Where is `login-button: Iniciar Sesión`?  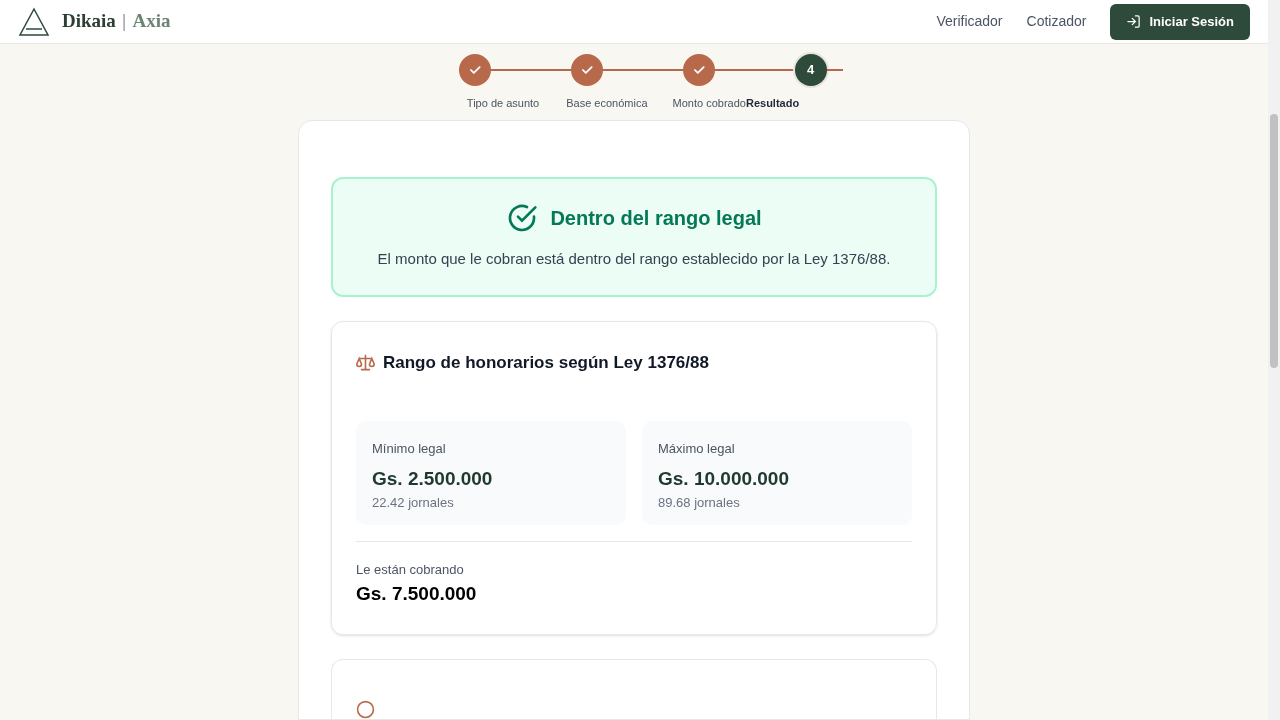
login-button: Iniciar Sesión is located at coordinates (1180, 21).